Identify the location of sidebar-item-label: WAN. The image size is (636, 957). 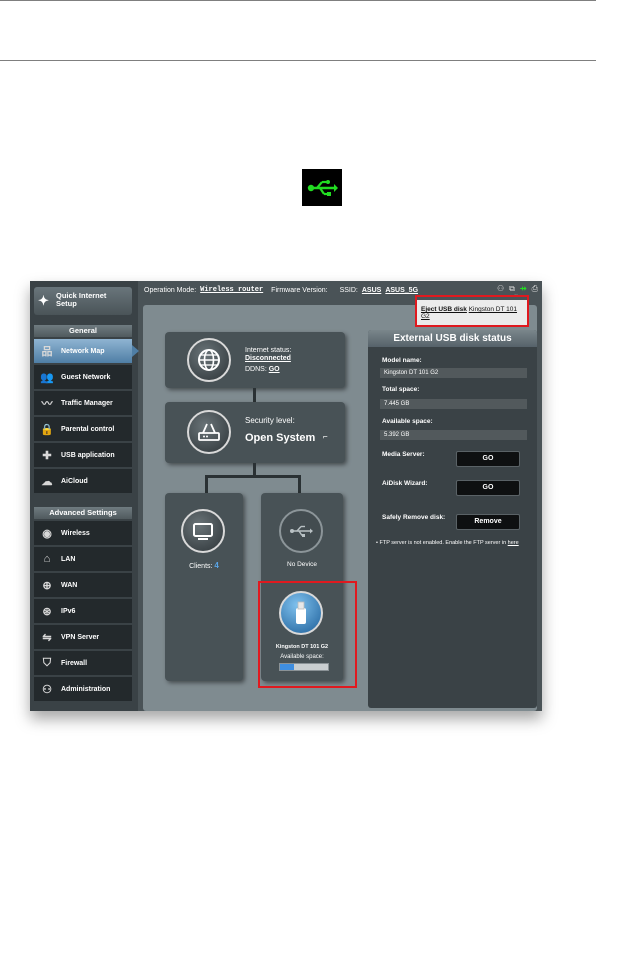
(69, 585).